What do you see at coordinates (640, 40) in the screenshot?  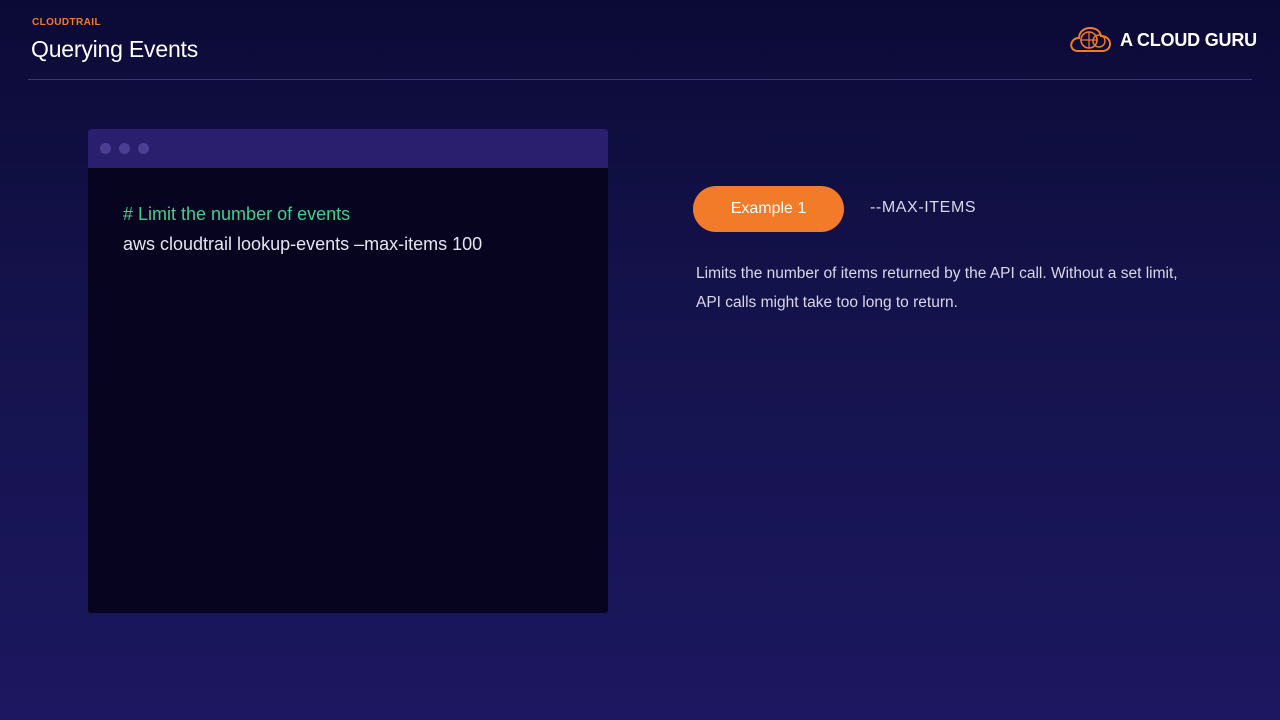 I see `slide-header: CLOUDTRAIL Querying Events A CLOUD GURU` at bounding box center [640, 40].